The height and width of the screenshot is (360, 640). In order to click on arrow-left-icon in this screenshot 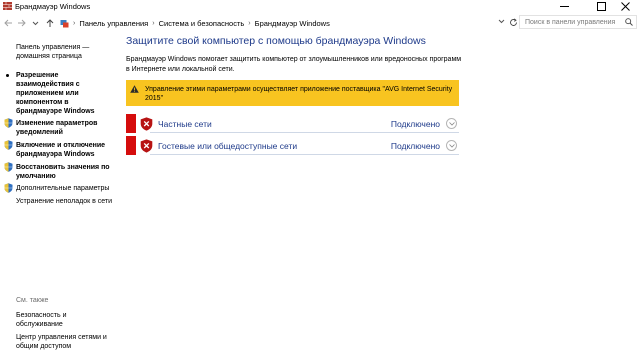, I will do `click(7, 23)`.